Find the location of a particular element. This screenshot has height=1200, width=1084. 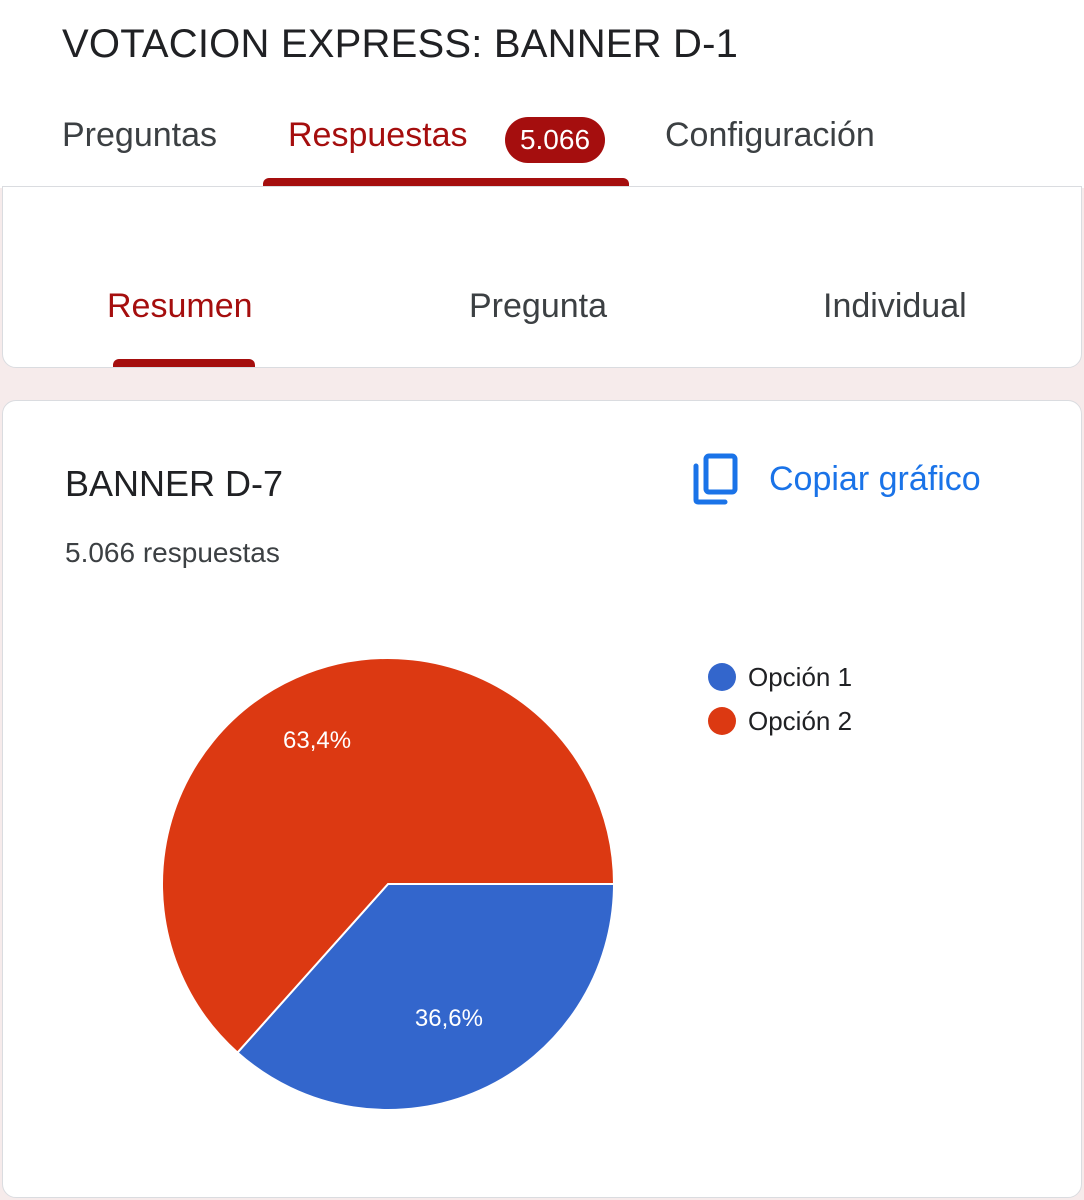

form-title: VOTACION EXPRESS: BANNER D-1 is located at coordinates (400, 44).